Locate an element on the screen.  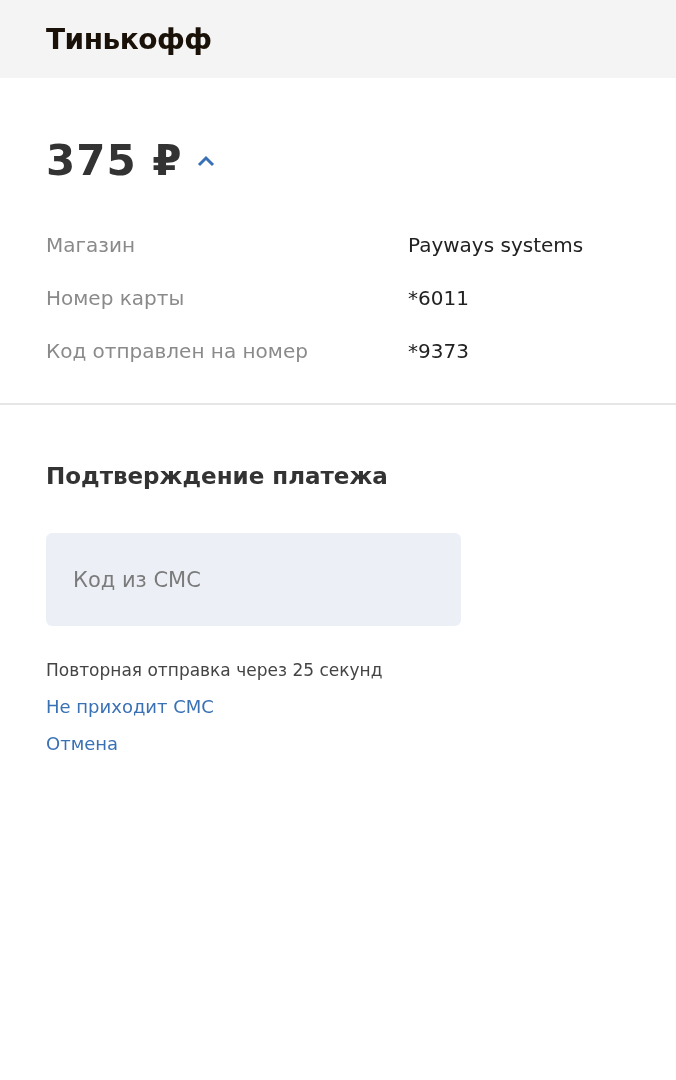
logo: Тинькофф is located at coordinates (129, 39).